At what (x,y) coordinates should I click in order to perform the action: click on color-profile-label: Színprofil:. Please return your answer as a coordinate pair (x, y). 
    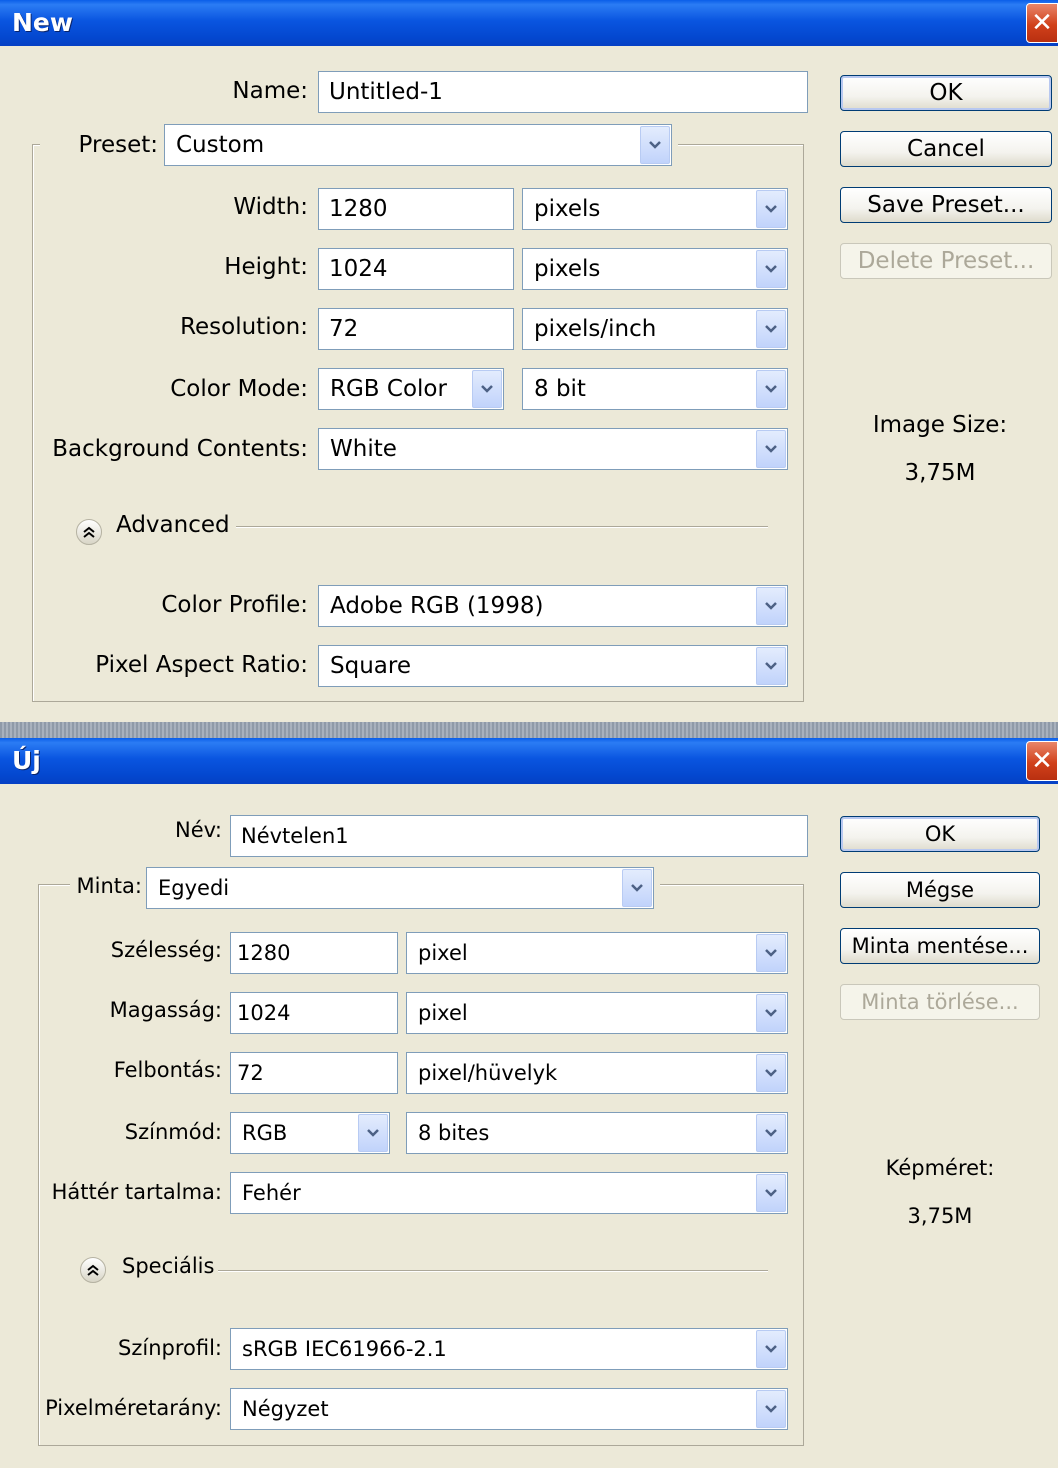
    Looking at the image, I should click on (170, 1348).